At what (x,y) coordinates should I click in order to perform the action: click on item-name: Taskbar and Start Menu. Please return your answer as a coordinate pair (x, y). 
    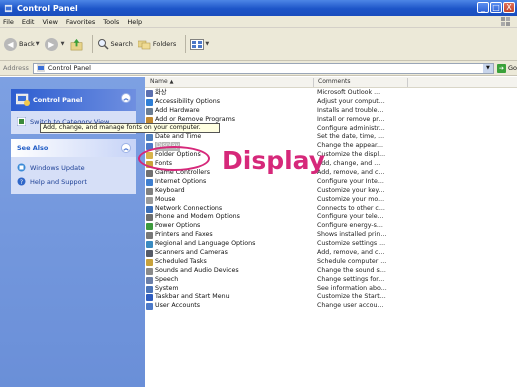
    Looking at the image, I should click on (192, 297).